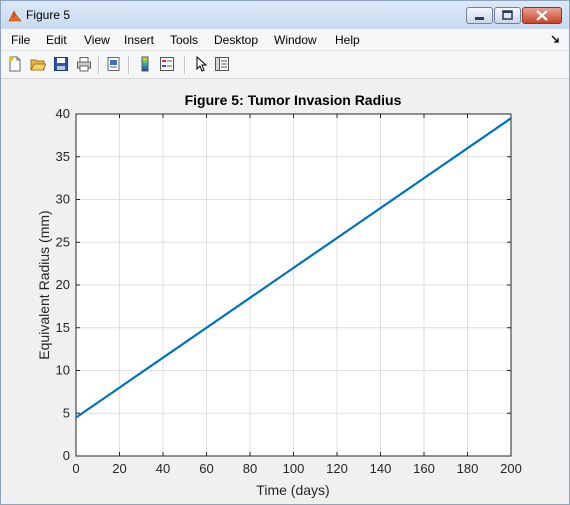 Image resolution: width=570 pixels, height=505 pixels. What do you see at coordinates (44, 284) in the screenshot?
I see `y-axis-label: Equivalent Radius (mm)` at bounding box center [44, 284].